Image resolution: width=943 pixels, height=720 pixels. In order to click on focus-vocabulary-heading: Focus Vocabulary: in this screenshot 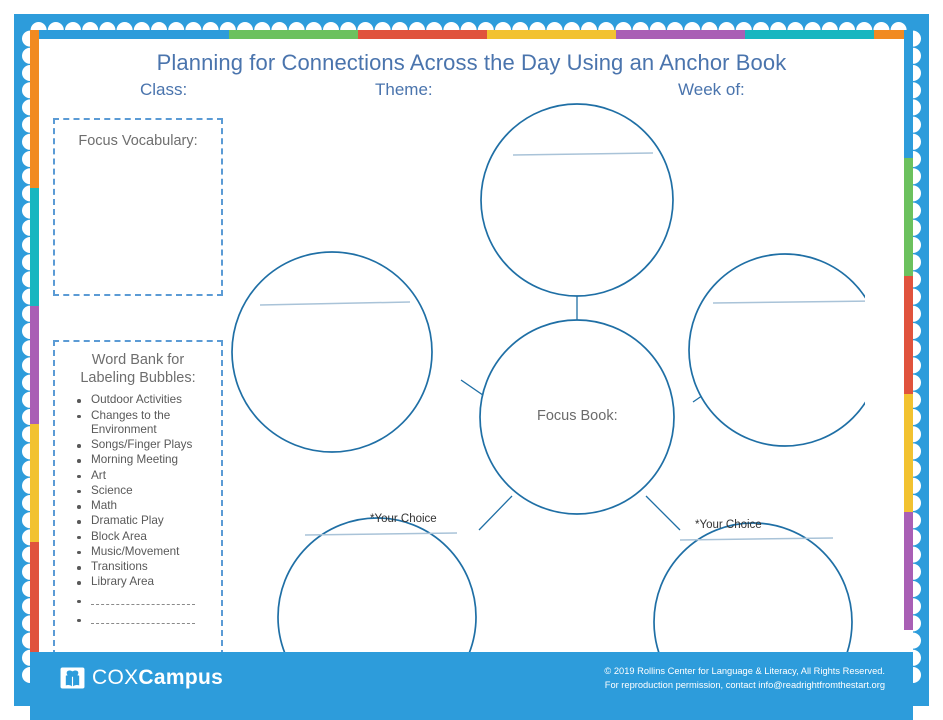, I will do `click(138, 141)`.